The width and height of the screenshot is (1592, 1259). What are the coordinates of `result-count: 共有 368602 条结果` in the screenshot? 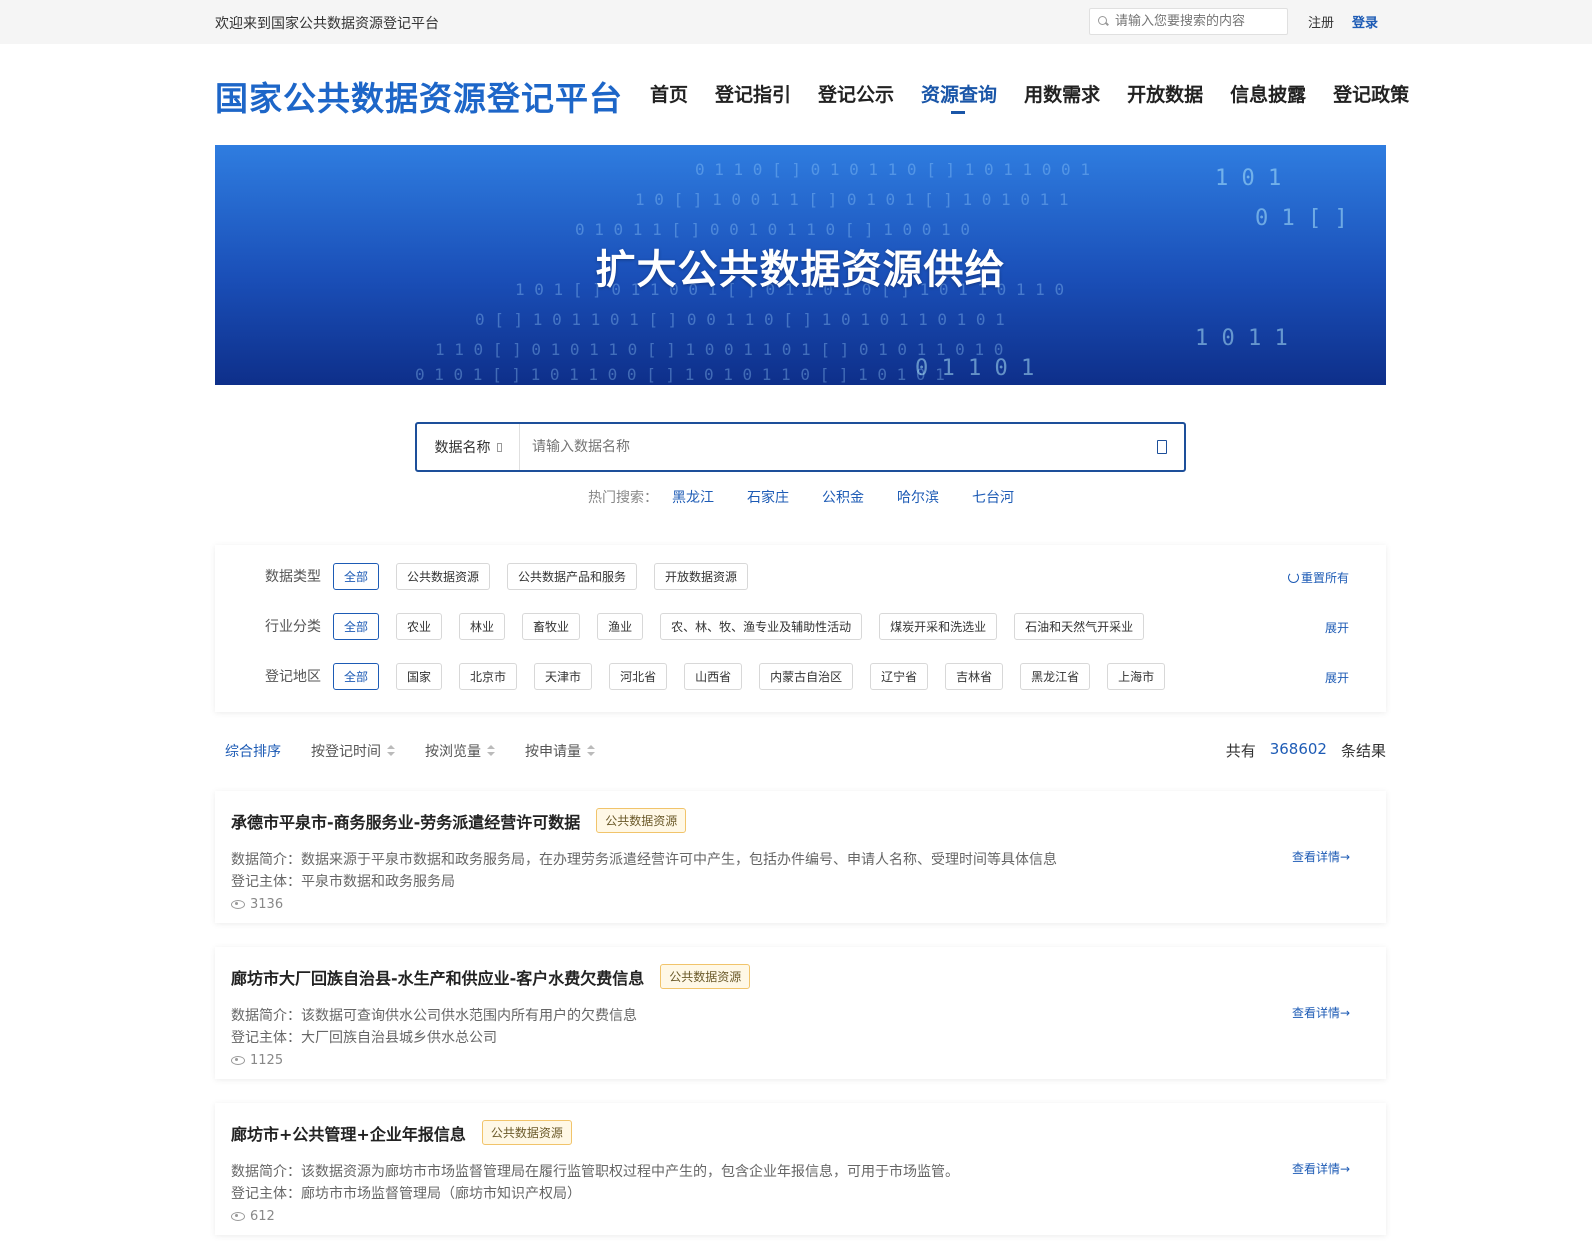 It's located at (1306, 750).